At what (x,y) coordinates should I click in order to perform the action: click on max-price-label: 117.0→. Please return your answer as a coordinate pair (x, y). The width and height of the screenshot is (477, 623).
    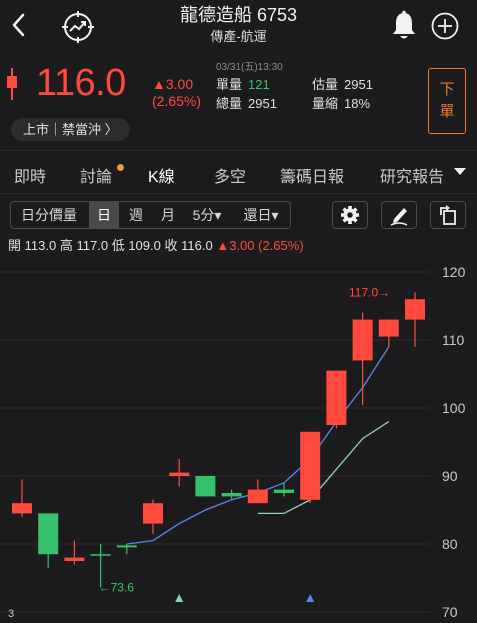
    Looking at the image, I should click on (369, 292).